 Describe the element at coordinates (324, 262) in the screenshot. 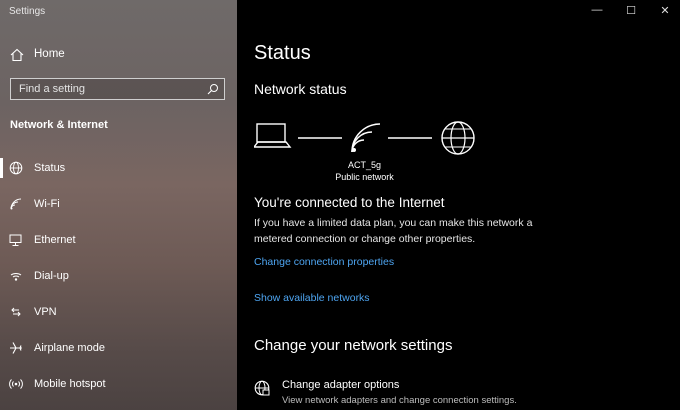

I see `change-connection-properties-link: Change connection properties` at that location.